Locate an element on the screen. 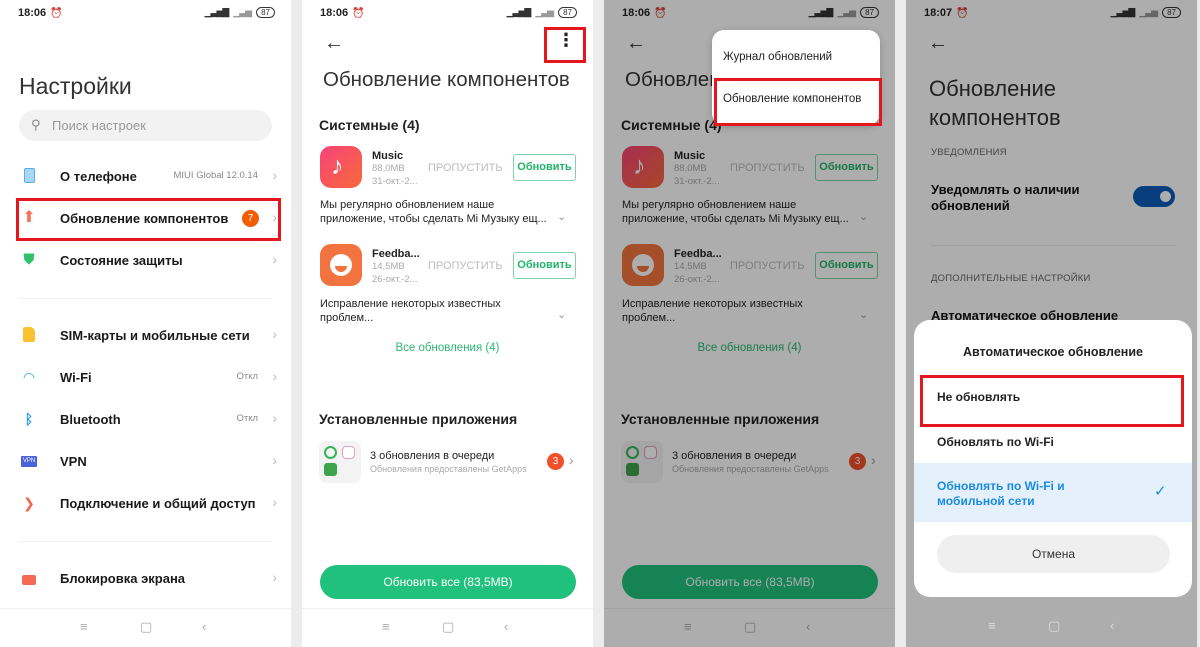 Image resolution: width=1200 pixels, height=647 pixels. installed-section-header: Установленные приложения is located at coordinates (418, 419).